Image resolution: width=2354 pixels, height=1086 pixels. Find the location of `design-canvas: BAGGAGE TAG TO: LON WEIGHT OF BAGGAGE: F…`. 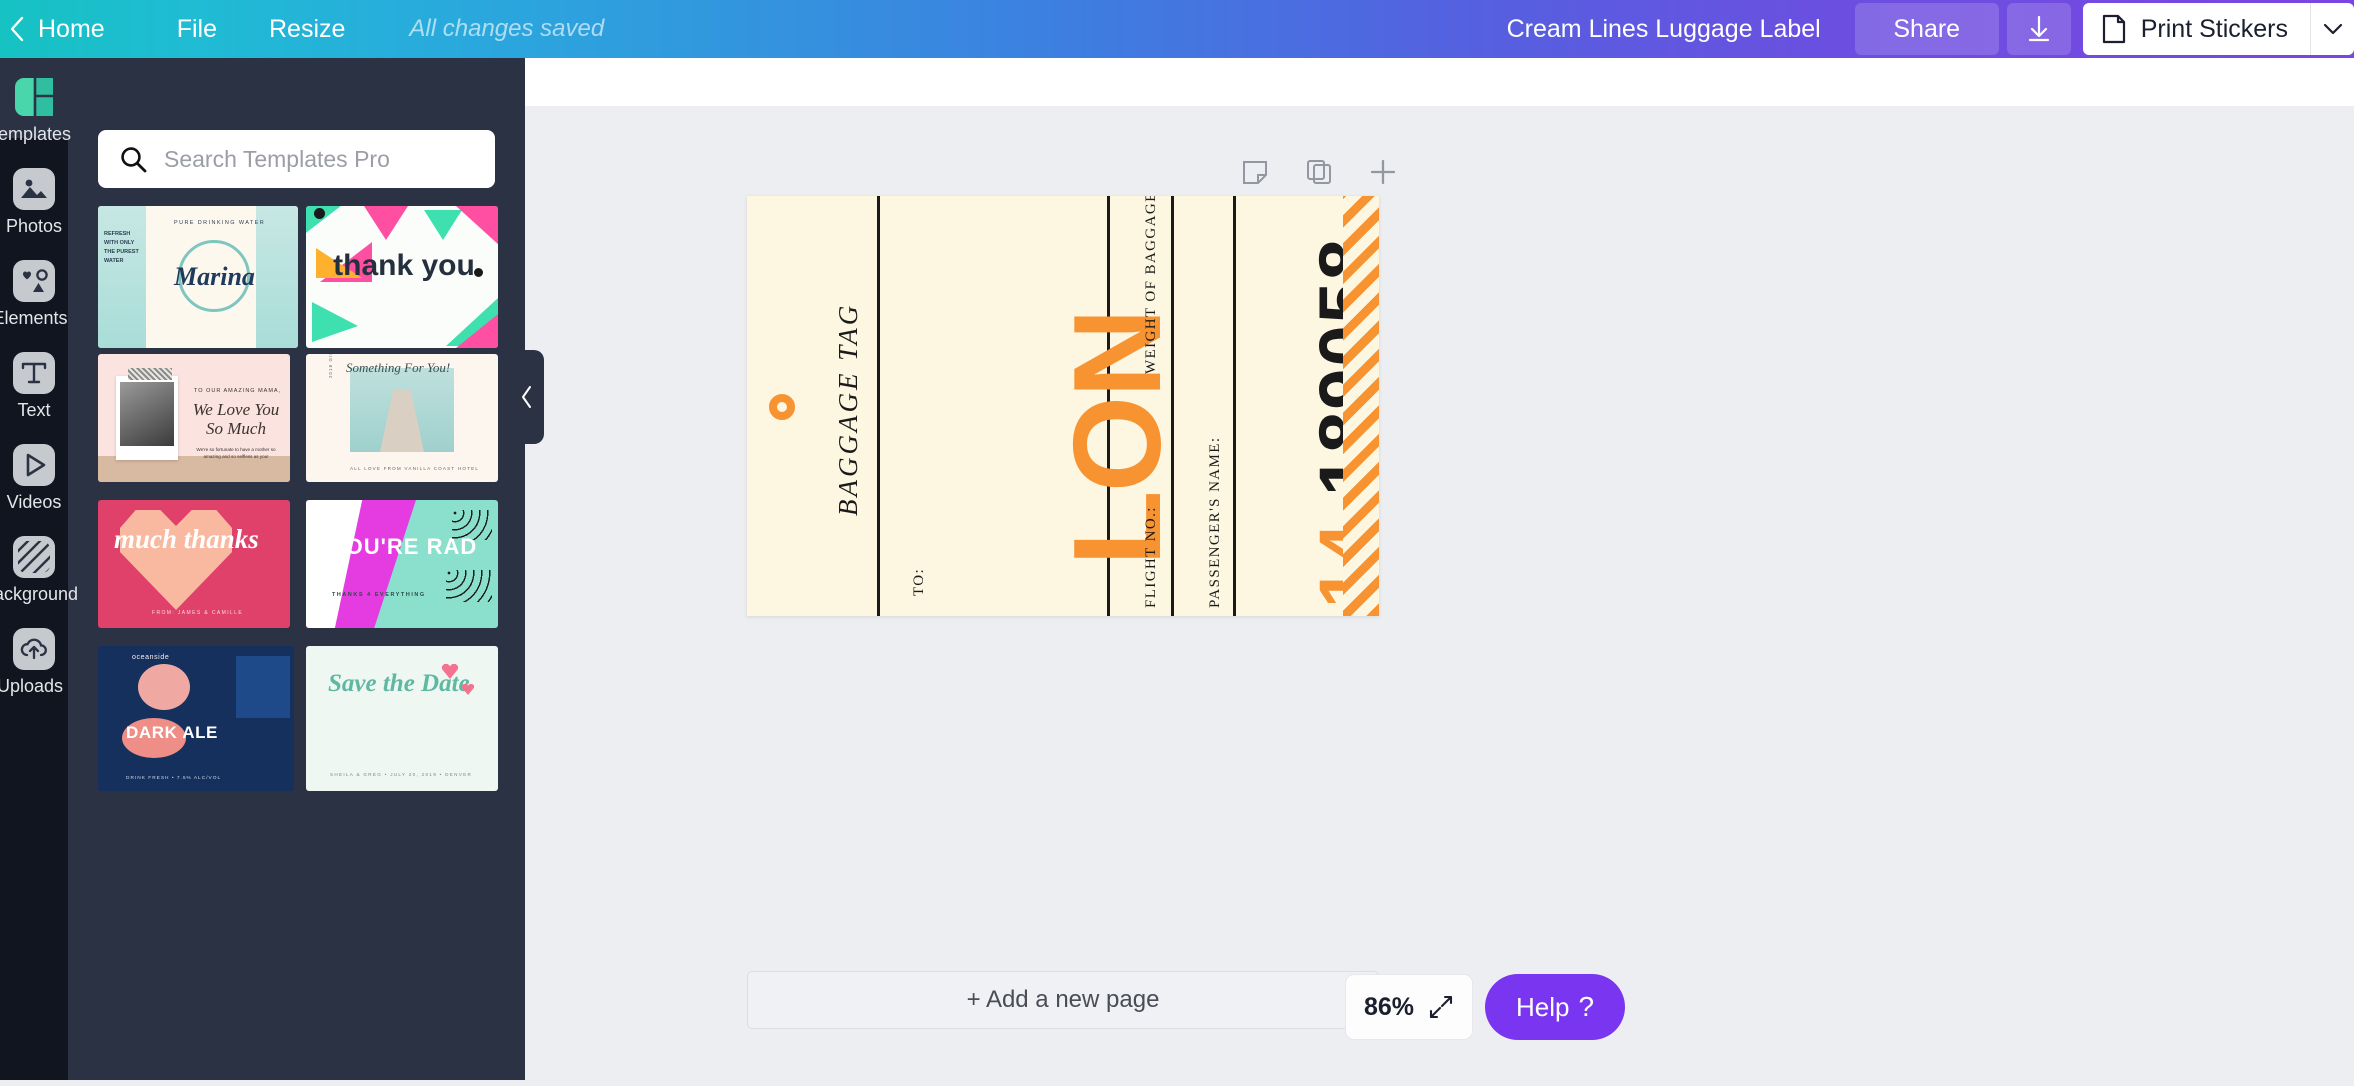

design-canvas: BAGGAGE TAG TO: LON WEIGHT OF BAGGAGE: F… is located at coordinates (1063, 406).